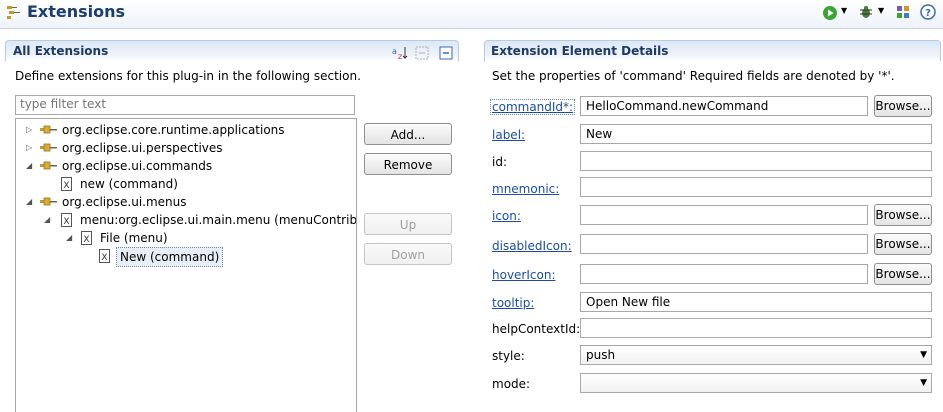 The width and height of the screenshot is (943, 412). Describe the element at coordinates (508, 356) in the screenshot. I see `style-label: style:` at that location.